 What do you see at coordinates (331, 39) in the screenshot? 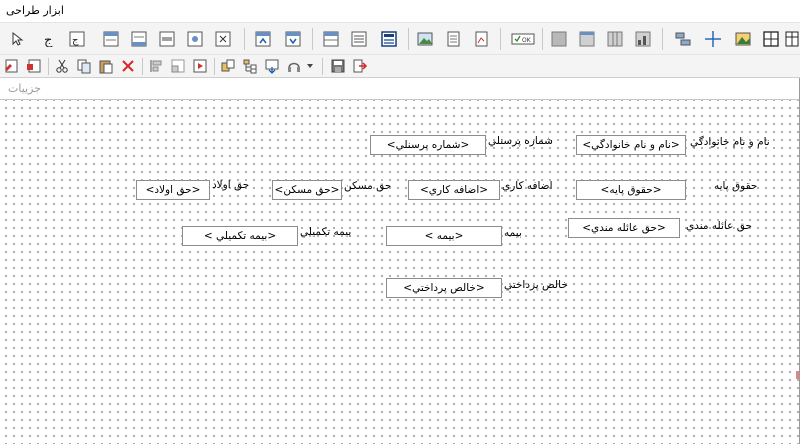
I see `table-header-icon` at bounding box center [331, 39].